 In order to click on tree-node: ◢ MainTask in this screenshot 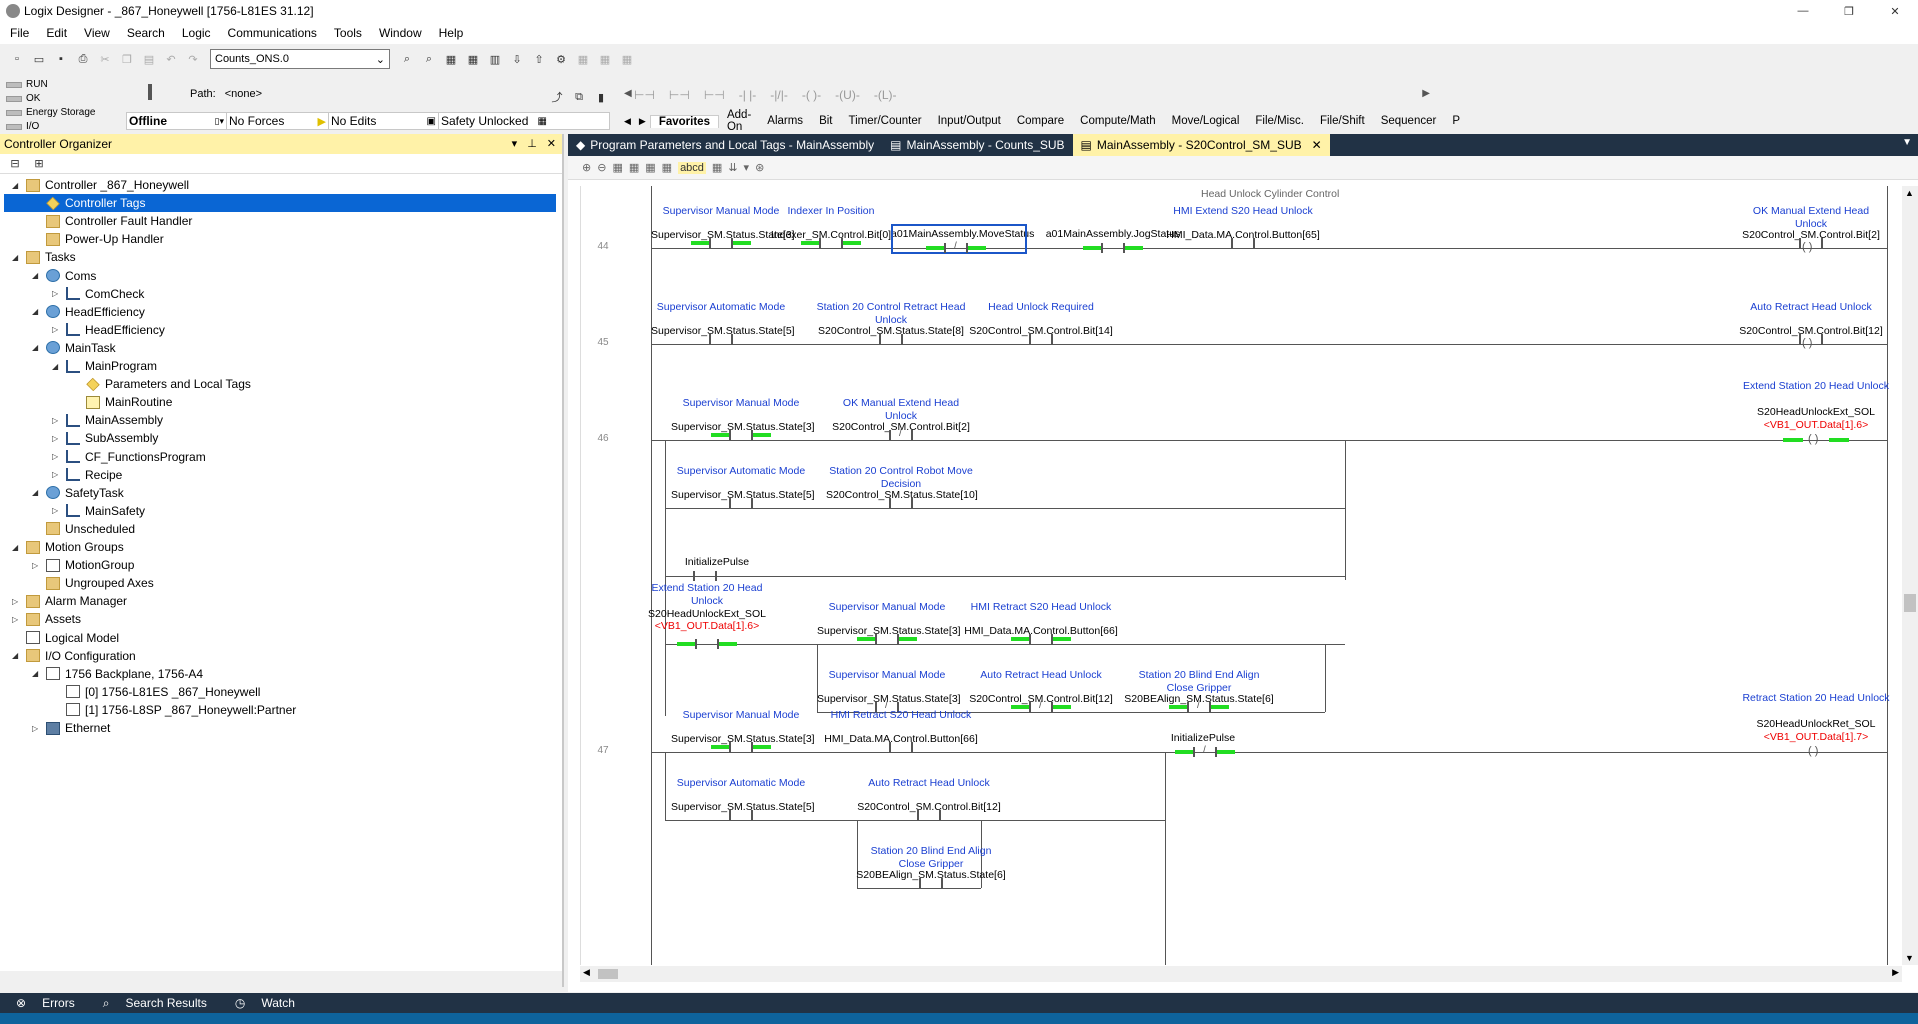, I will do `click(74, 348)`.